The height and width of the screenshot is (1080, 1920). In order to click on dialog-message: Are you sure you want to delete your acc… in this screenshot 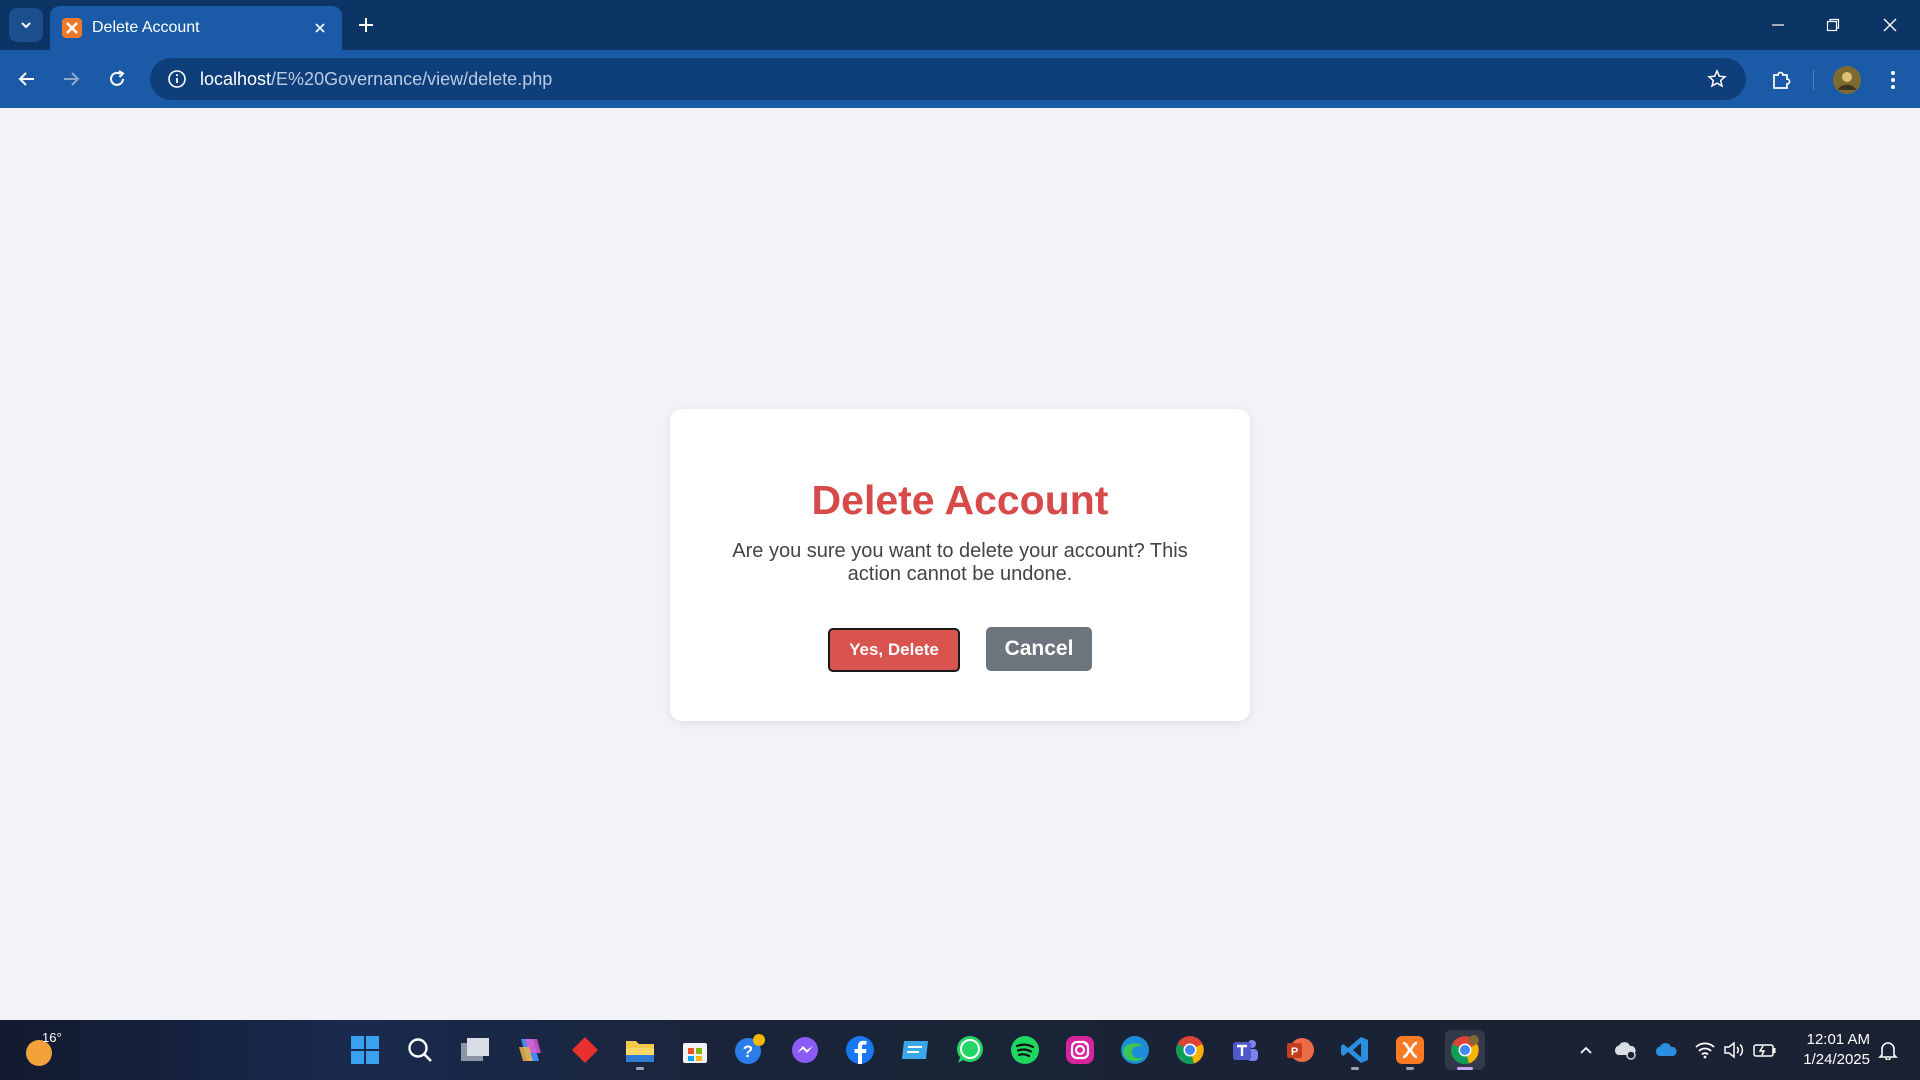, I will do `click(960, 562)`.